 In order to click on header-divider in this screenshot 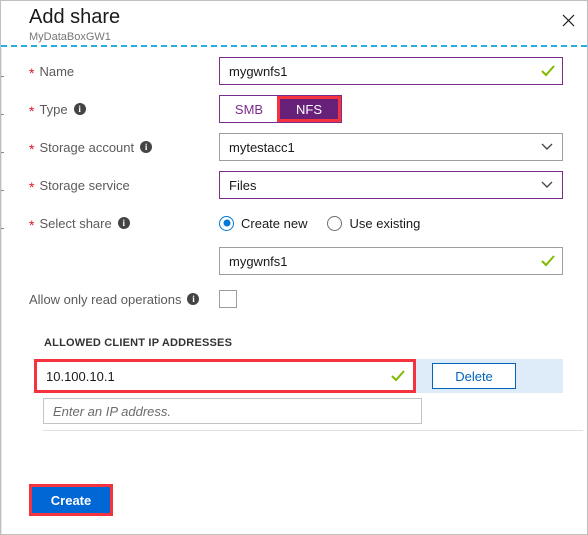, I will do `click(294, 46)`.